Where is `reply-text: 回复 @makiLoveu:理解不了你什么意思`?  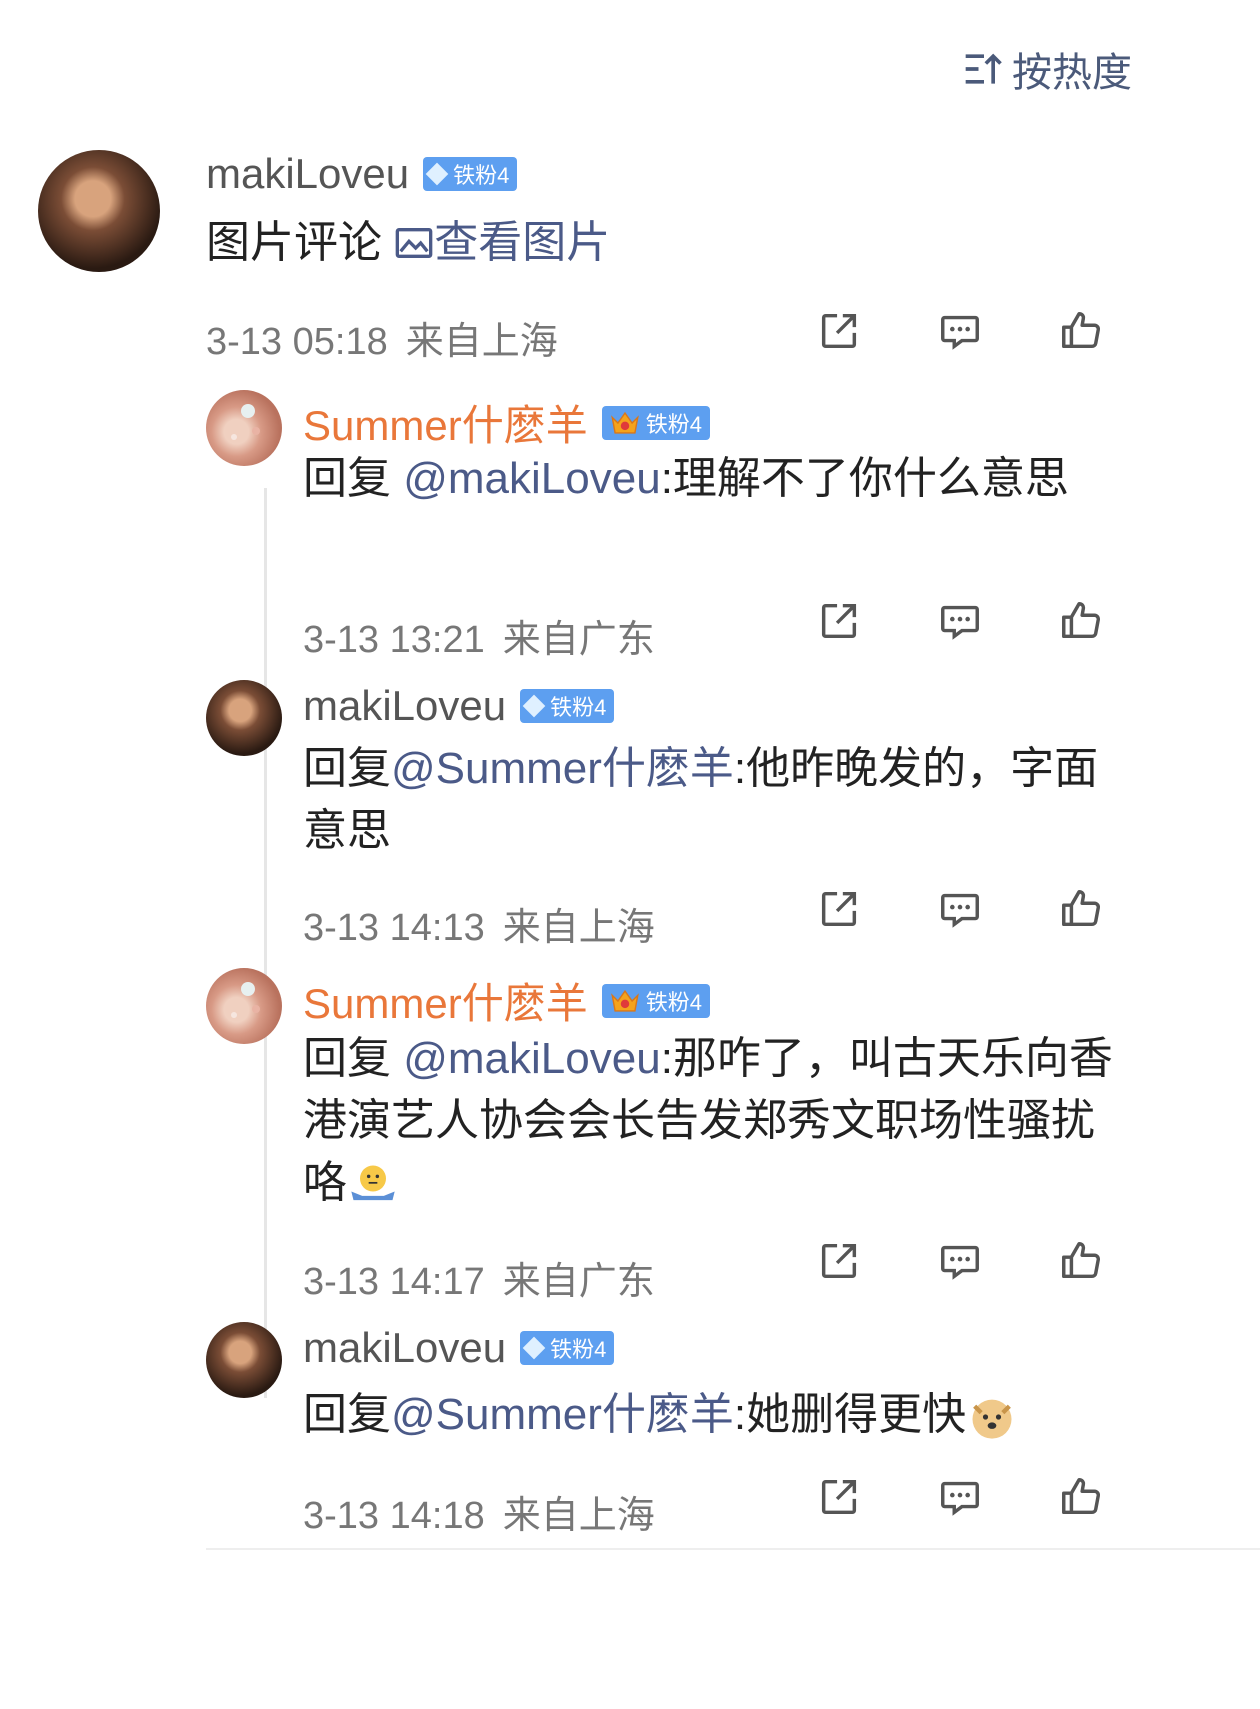 reply-text: 回复 @makiLoveu:理解不了你什么意思 is located at coordinates (686, 478).